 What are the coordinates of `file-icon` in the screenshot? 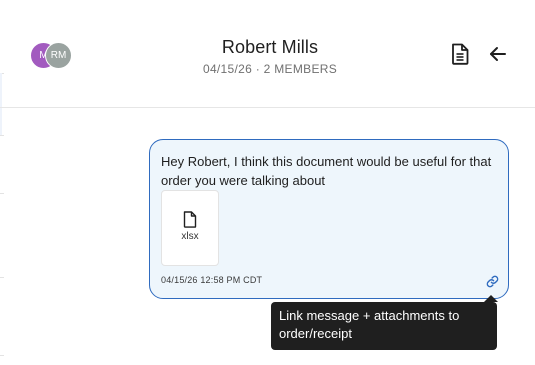 It's located at (190, 219).